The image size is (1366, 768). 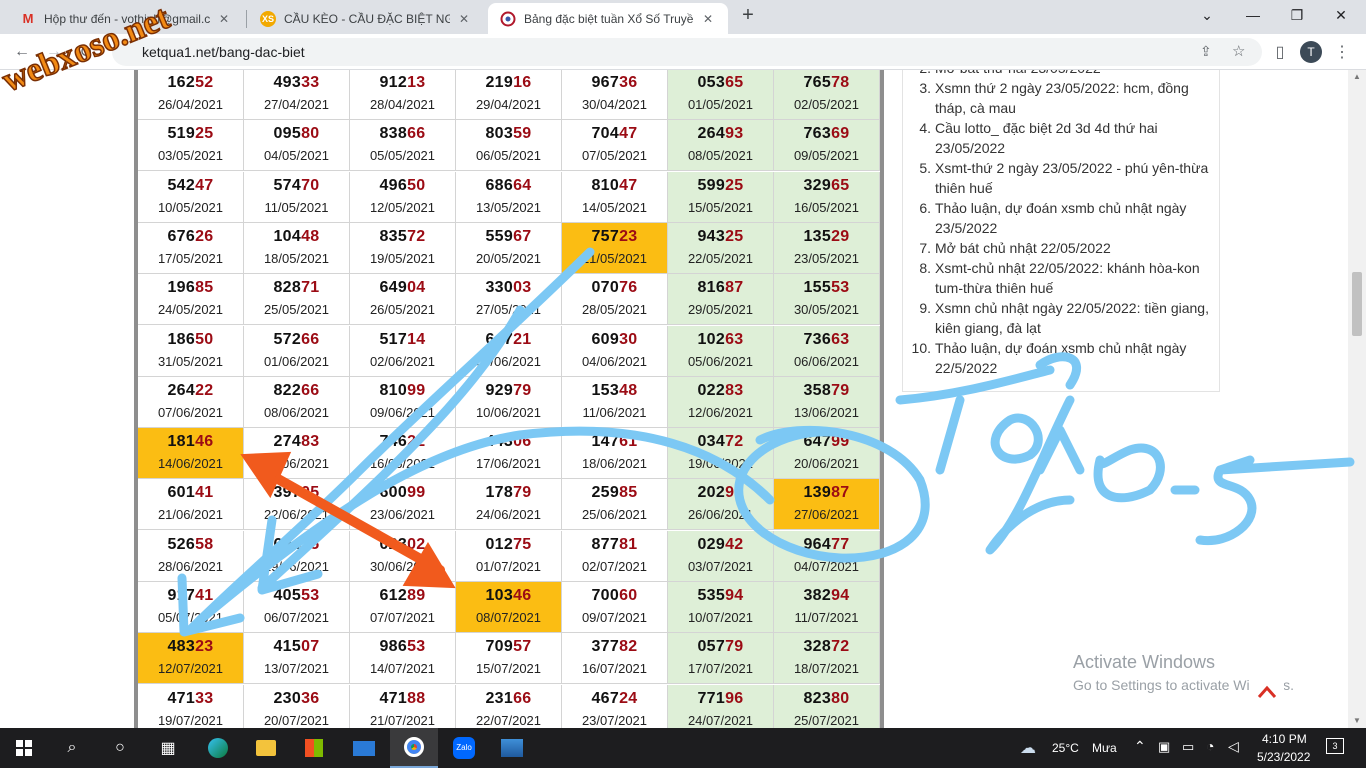 What do you see at coordinates (87, 49) in the screenshot?
I see `svg-text: webxoso.net` at bounding box center [87, 49].